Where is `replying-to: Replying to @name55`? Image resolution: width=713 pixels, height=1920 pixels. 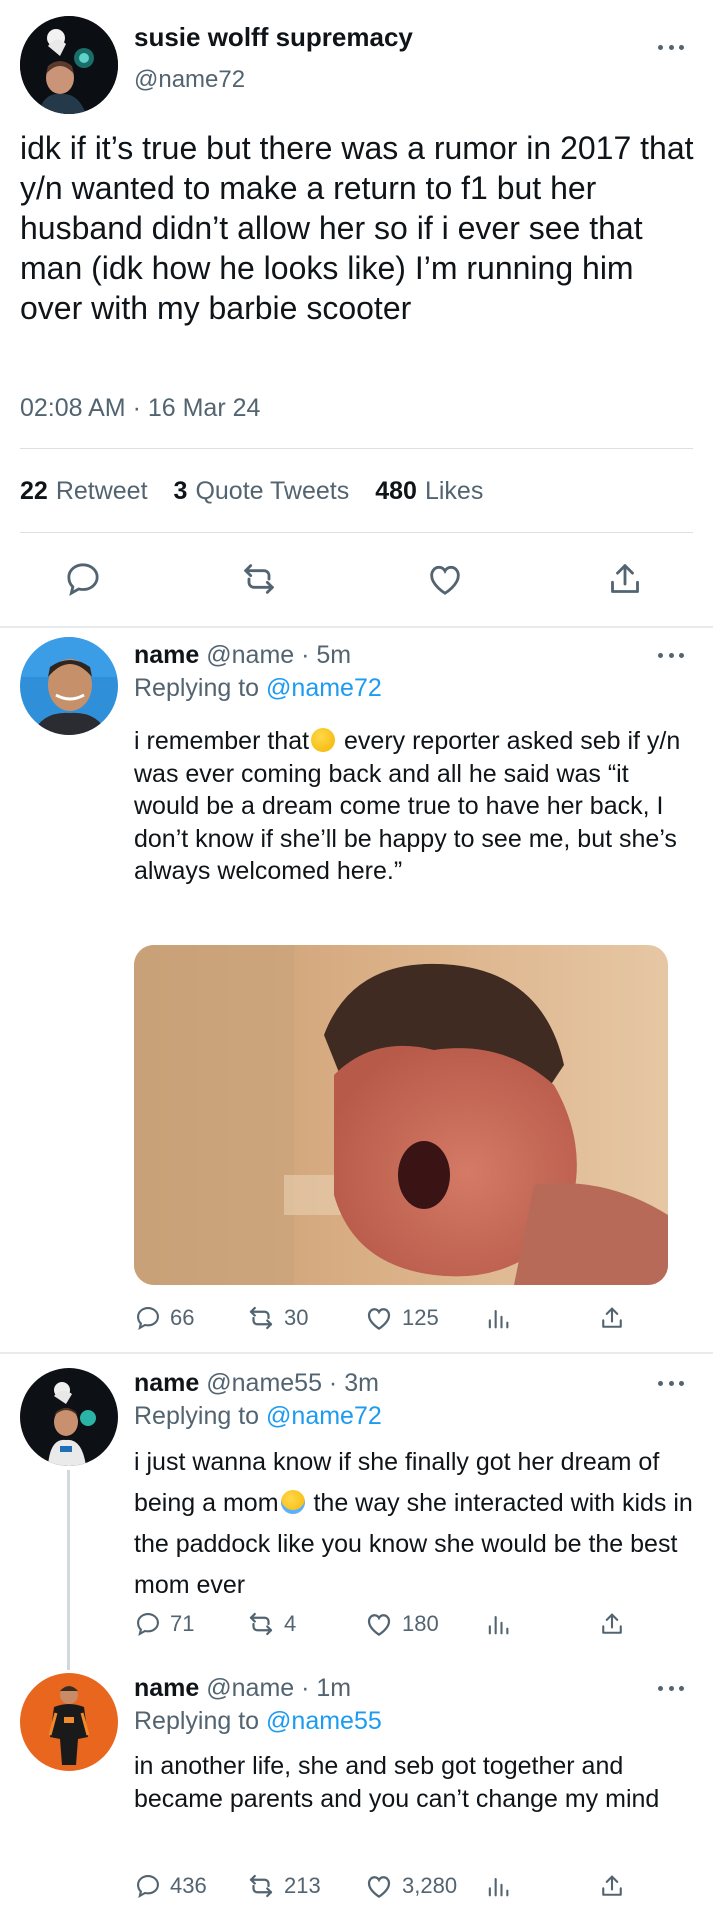
replying-to: Replying to @name55 is located at coordinates (258, 1721).